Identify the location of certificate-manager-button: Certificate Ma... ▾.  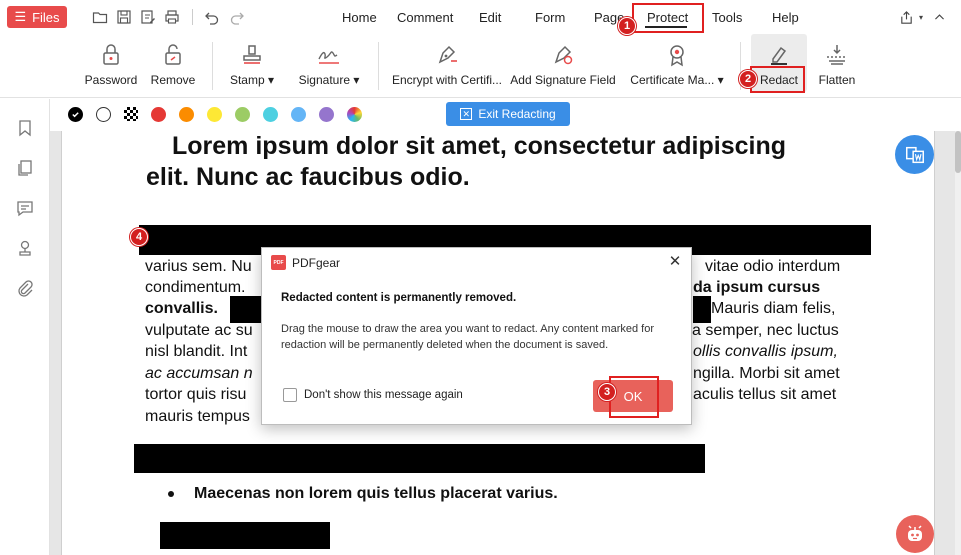
(677, 66).